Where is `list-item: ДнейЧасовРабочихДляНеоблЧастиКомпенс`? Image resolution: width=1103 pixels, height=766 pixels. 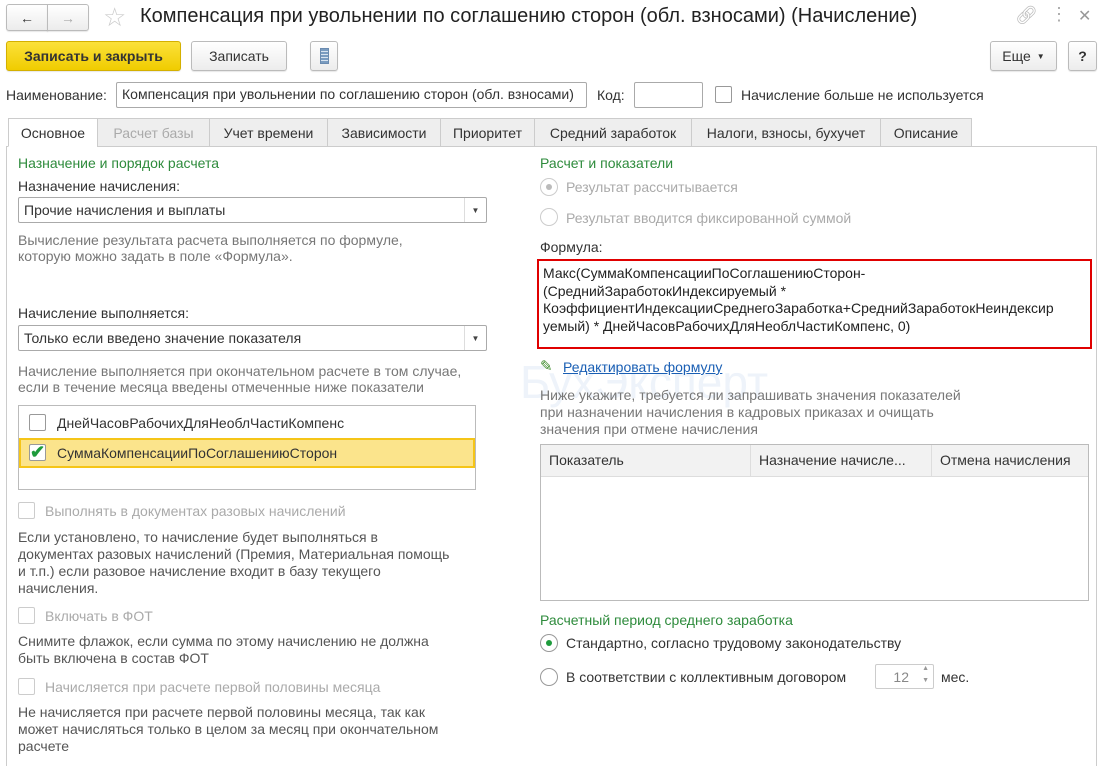
list-item: ДнейЧасовРабочихДляНеоблЧастиКомпенс is located at coordinates (247, 422).